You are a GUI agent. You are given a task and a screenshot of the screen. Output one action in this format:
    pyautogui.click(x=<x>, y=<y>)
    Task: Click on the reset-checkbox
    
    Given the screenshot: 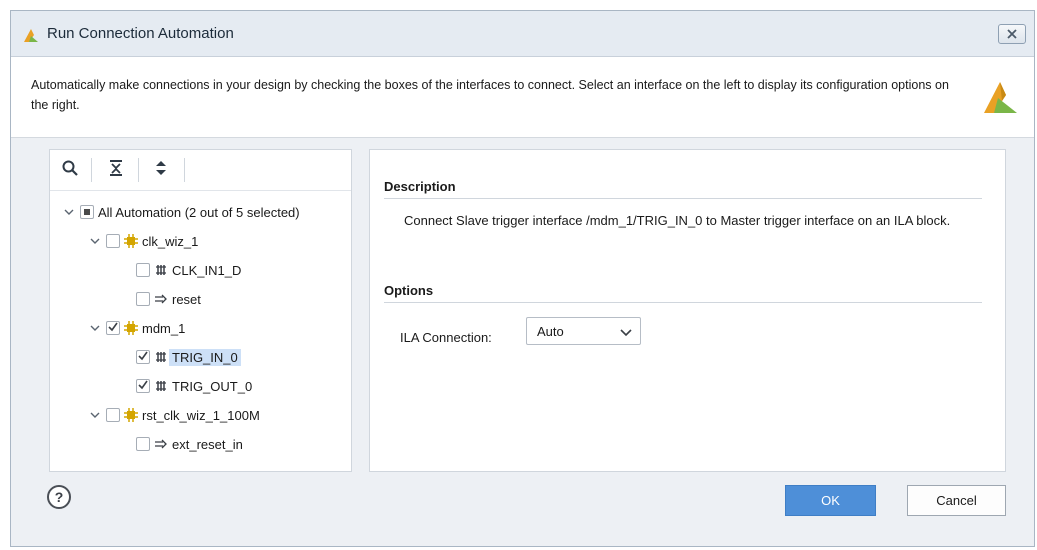 What is the action you would take?
    pyautogui.click(x=143, y=299)
    